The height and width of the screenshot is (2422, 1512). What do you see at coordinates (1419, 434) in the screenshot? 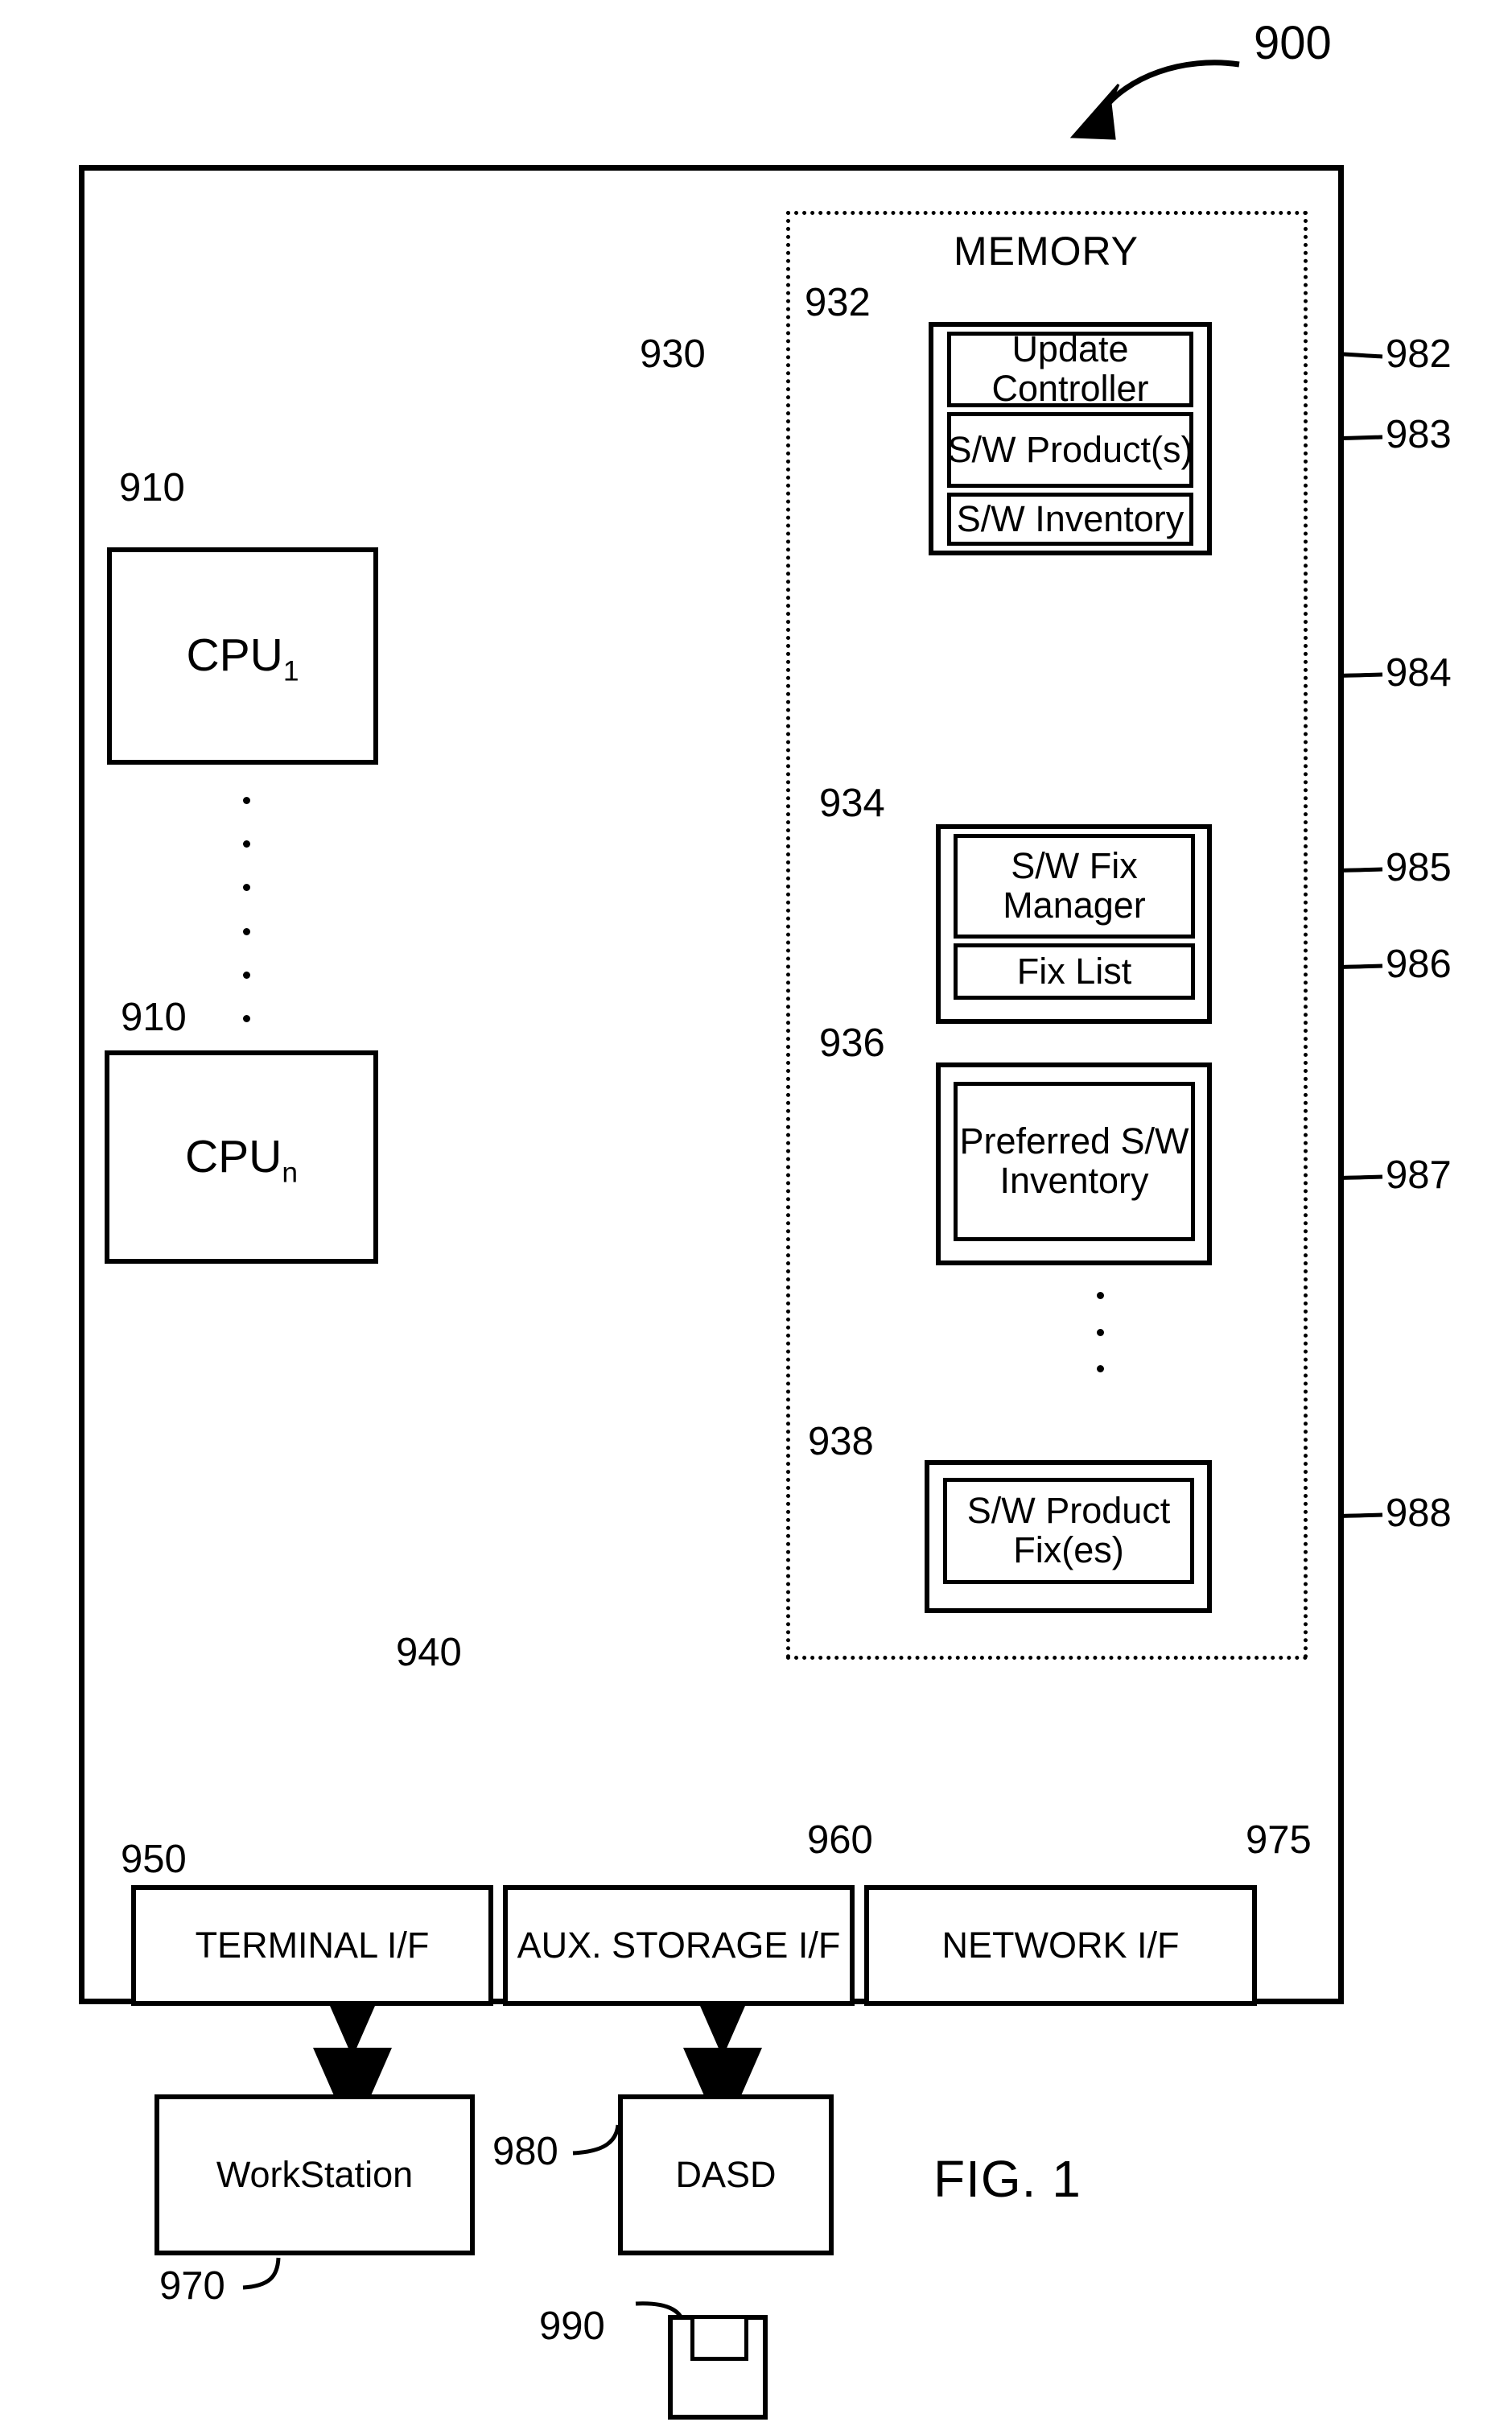
I see `ref-983: 983` at bounding box center [1419, 434].